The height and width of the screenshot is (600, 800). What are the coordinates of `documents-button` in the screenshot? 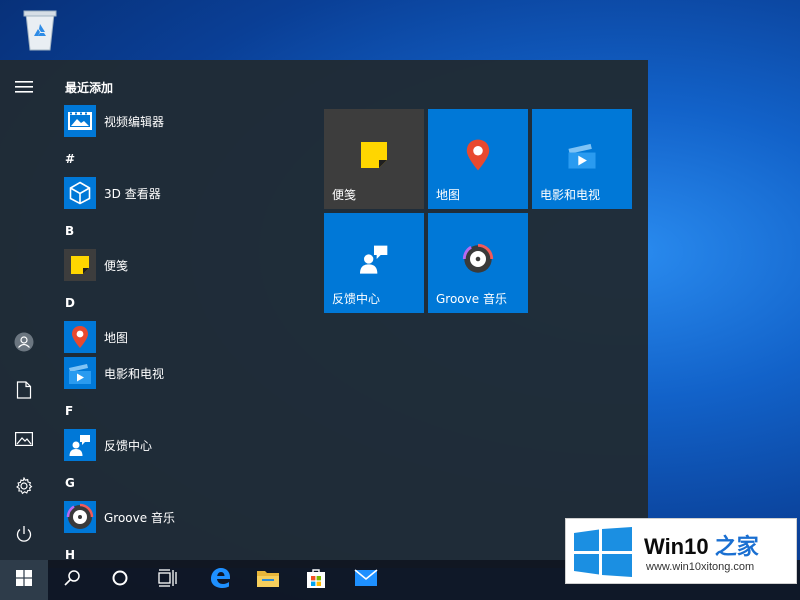 It's located at (24, 392).